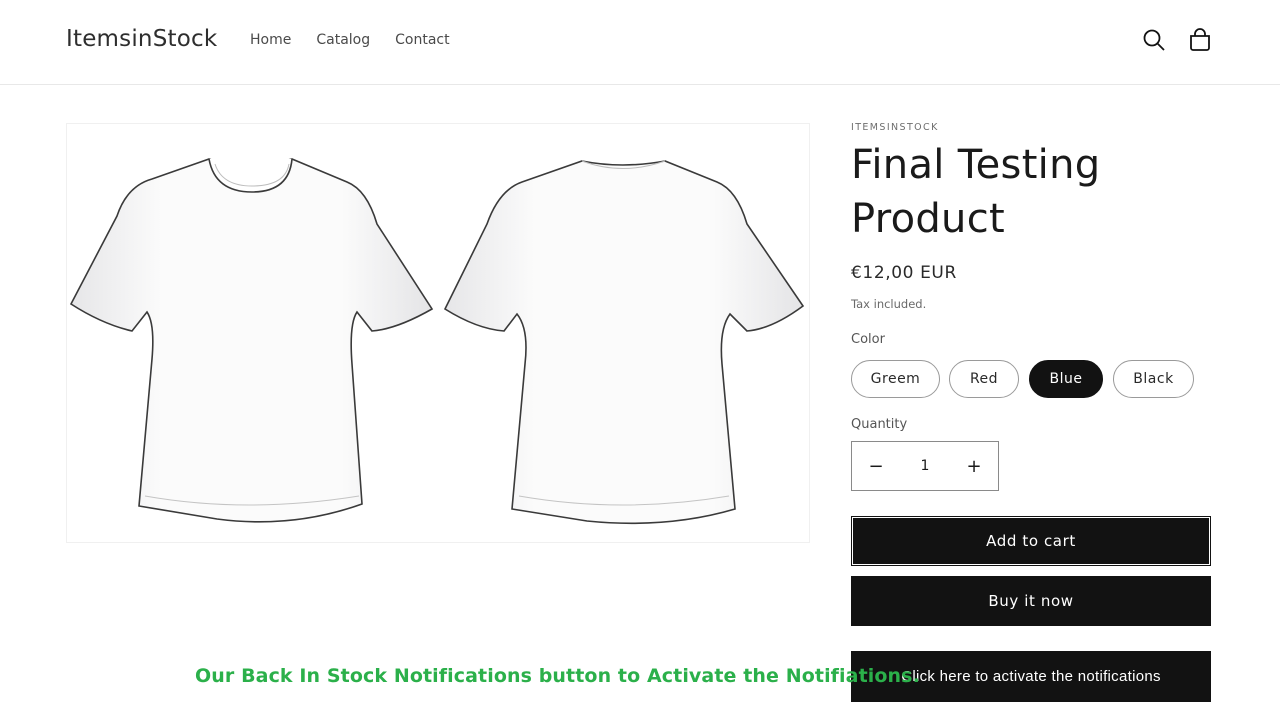 Image resolution: width=1280 pixels, height=720 pixels. What do you see at coordinates (141, 39) in the screenshot?
I see `store-logo: ItemsinStock` at bounding box center [141, 39].